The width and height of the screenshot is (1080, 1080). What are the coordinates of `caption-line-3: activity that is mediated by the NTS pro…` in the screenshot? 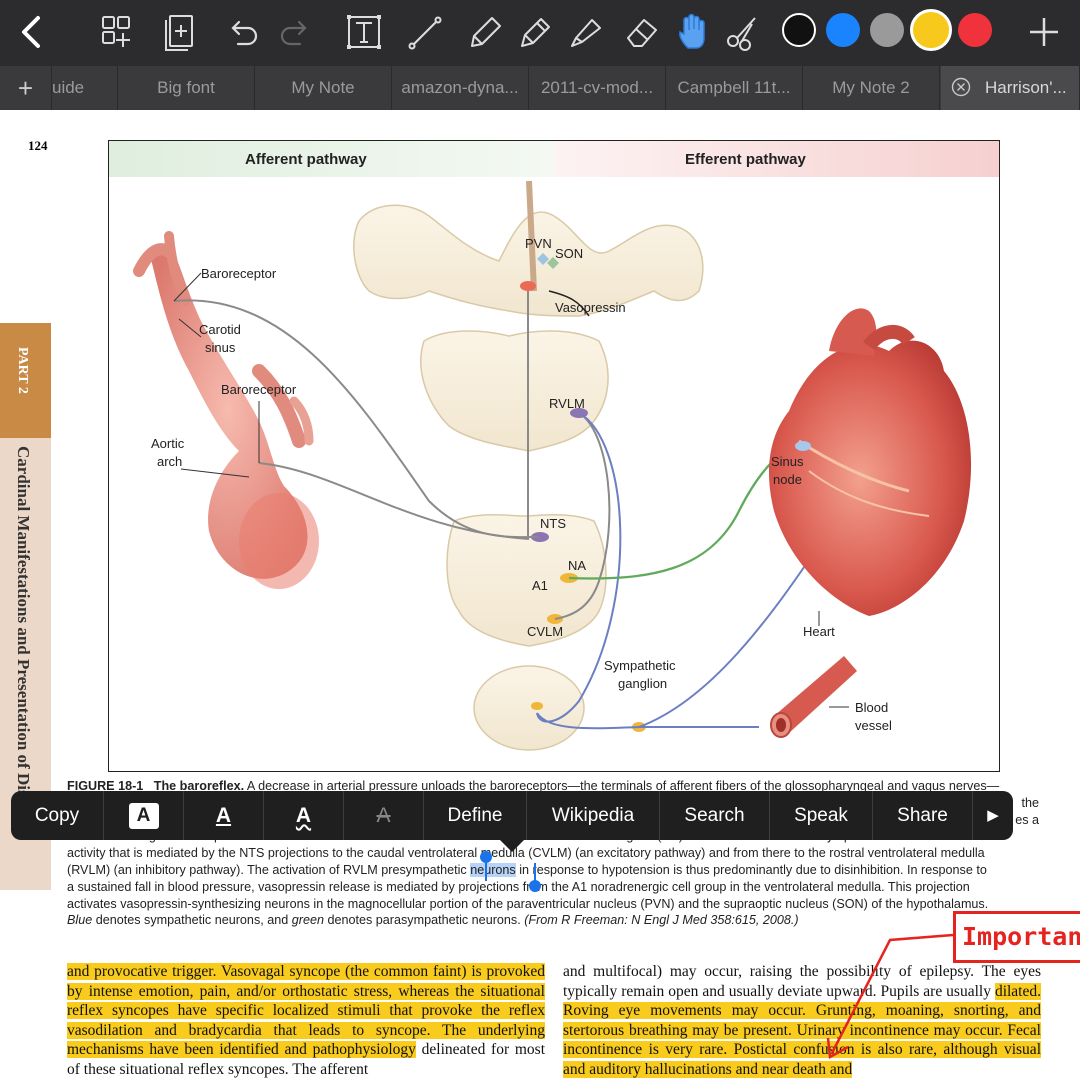 It's located at (526, 853).